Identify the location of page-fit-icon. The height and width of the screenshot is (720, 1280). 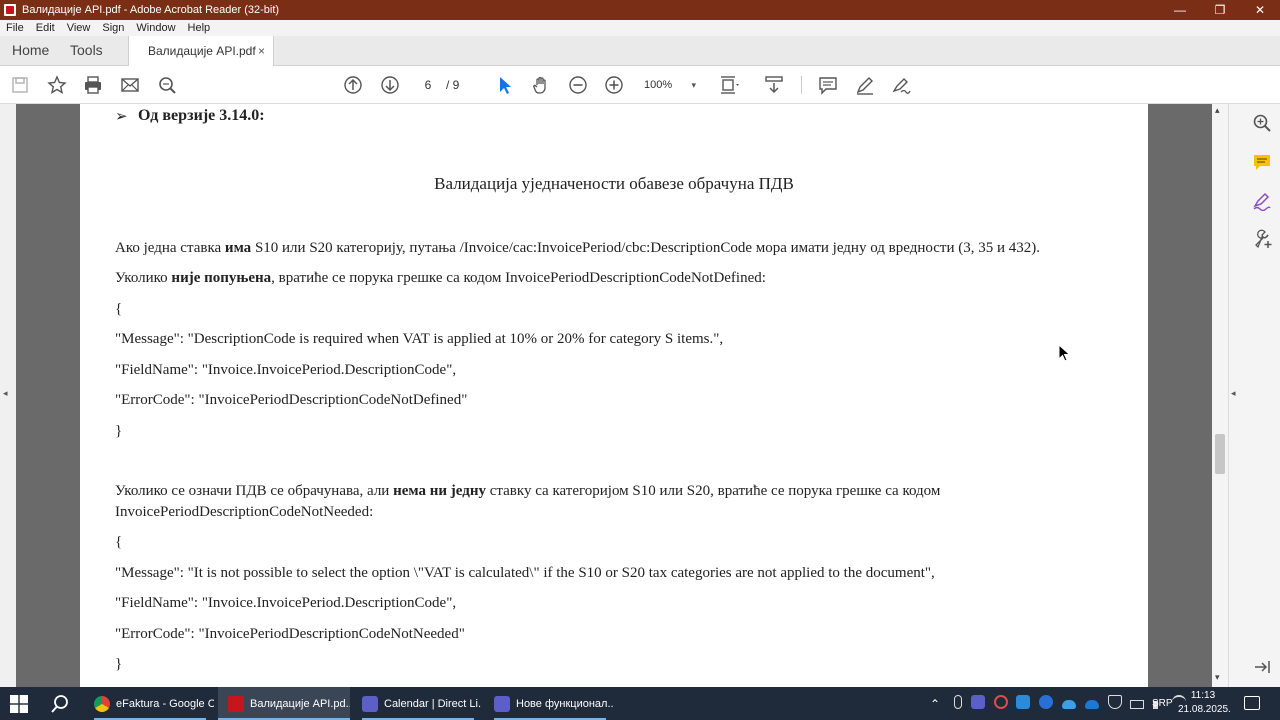
(729, 85).